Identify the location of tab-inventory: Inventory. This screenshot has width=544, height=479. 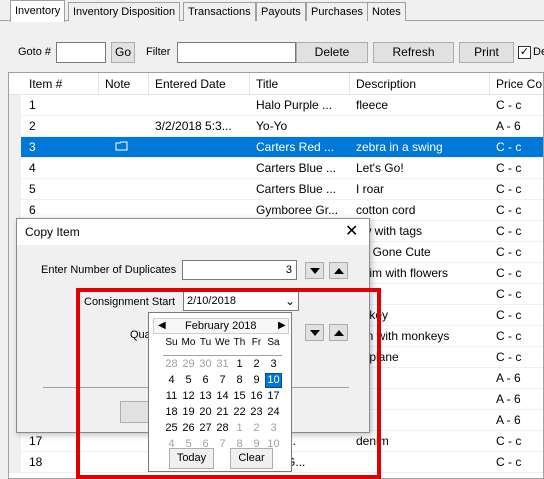
(38, 11).